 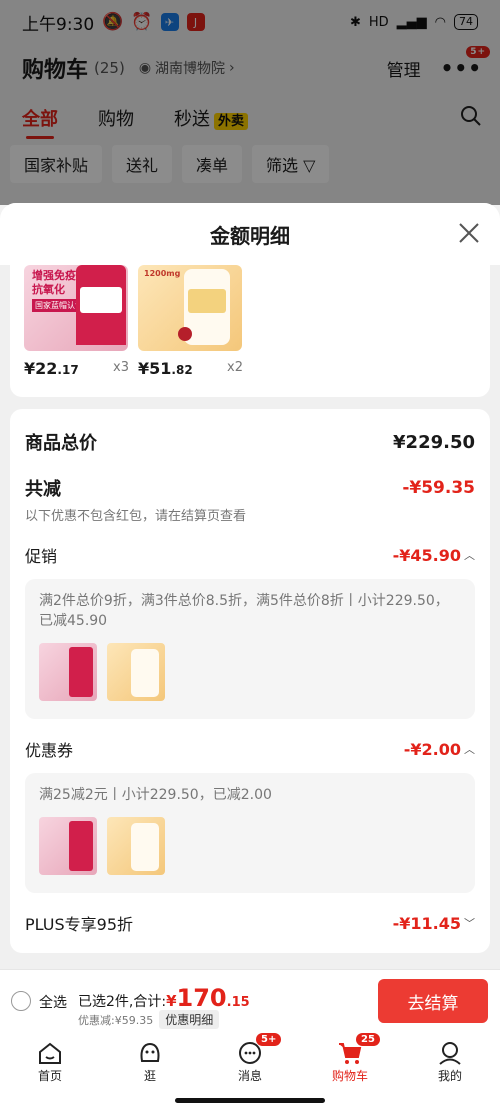 I want to click on tab-home: 首页, so click(x=50, y=1071).